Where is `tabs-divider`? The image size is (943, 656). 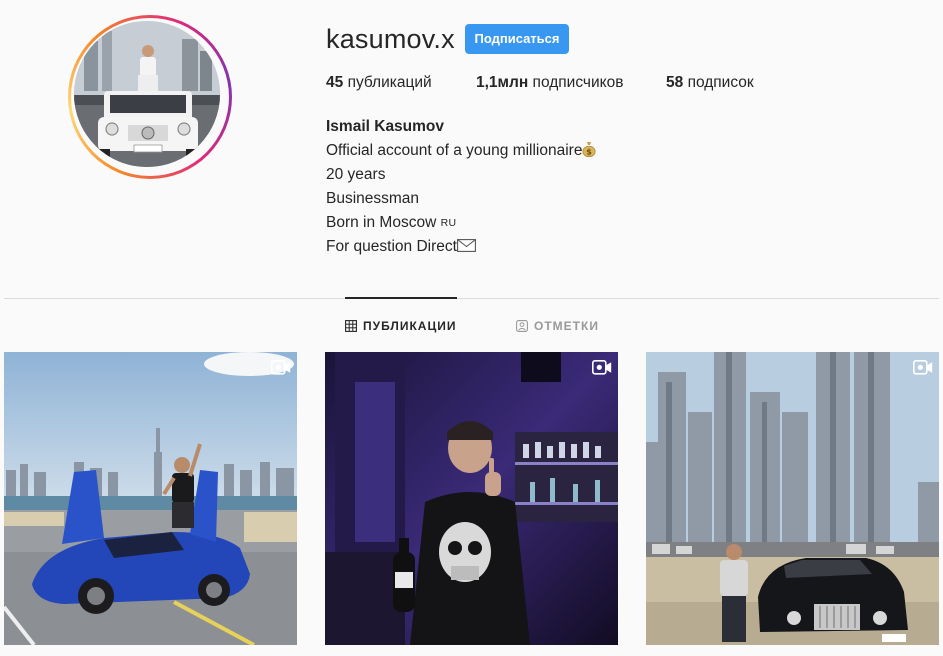 tabs-divider is located at coordinates (471, 298).